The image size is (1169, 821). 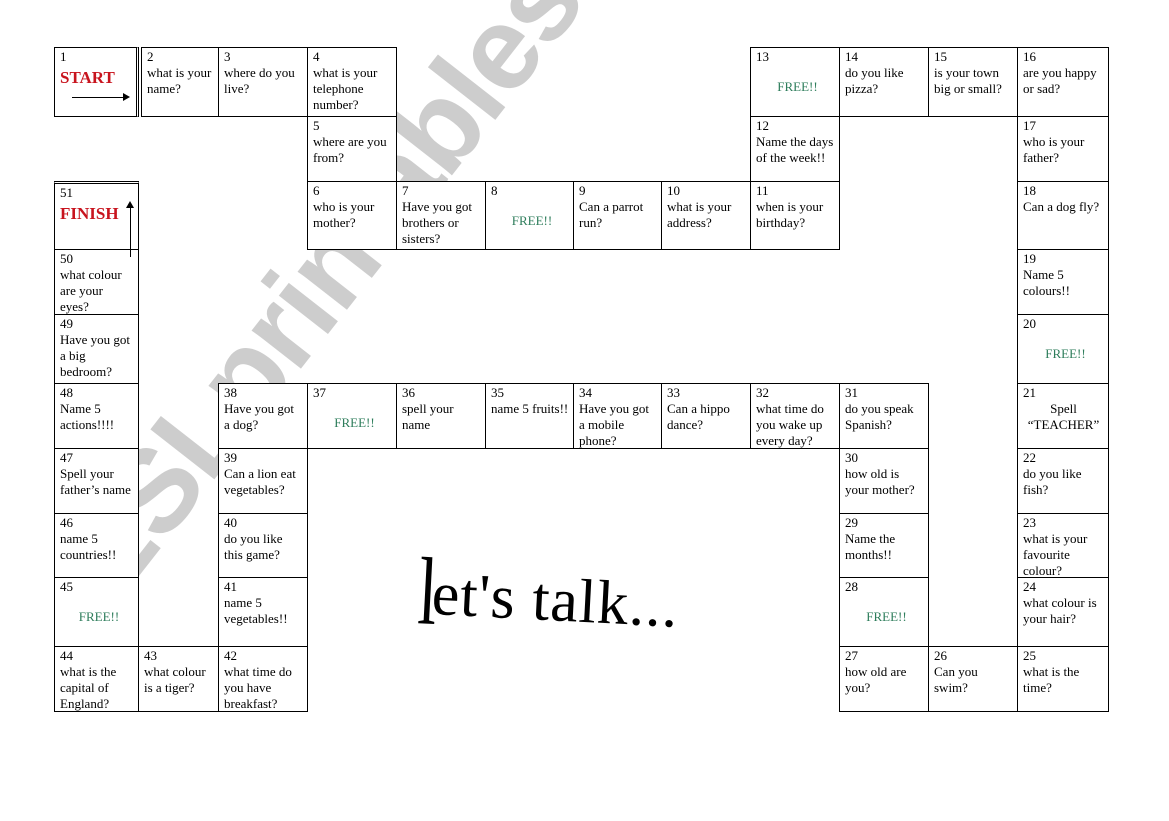 What do you see at coordinates (879, 416) in the screenshot?
I see `square-question: do you speak Spanish?` at bounding box center [879, 416].